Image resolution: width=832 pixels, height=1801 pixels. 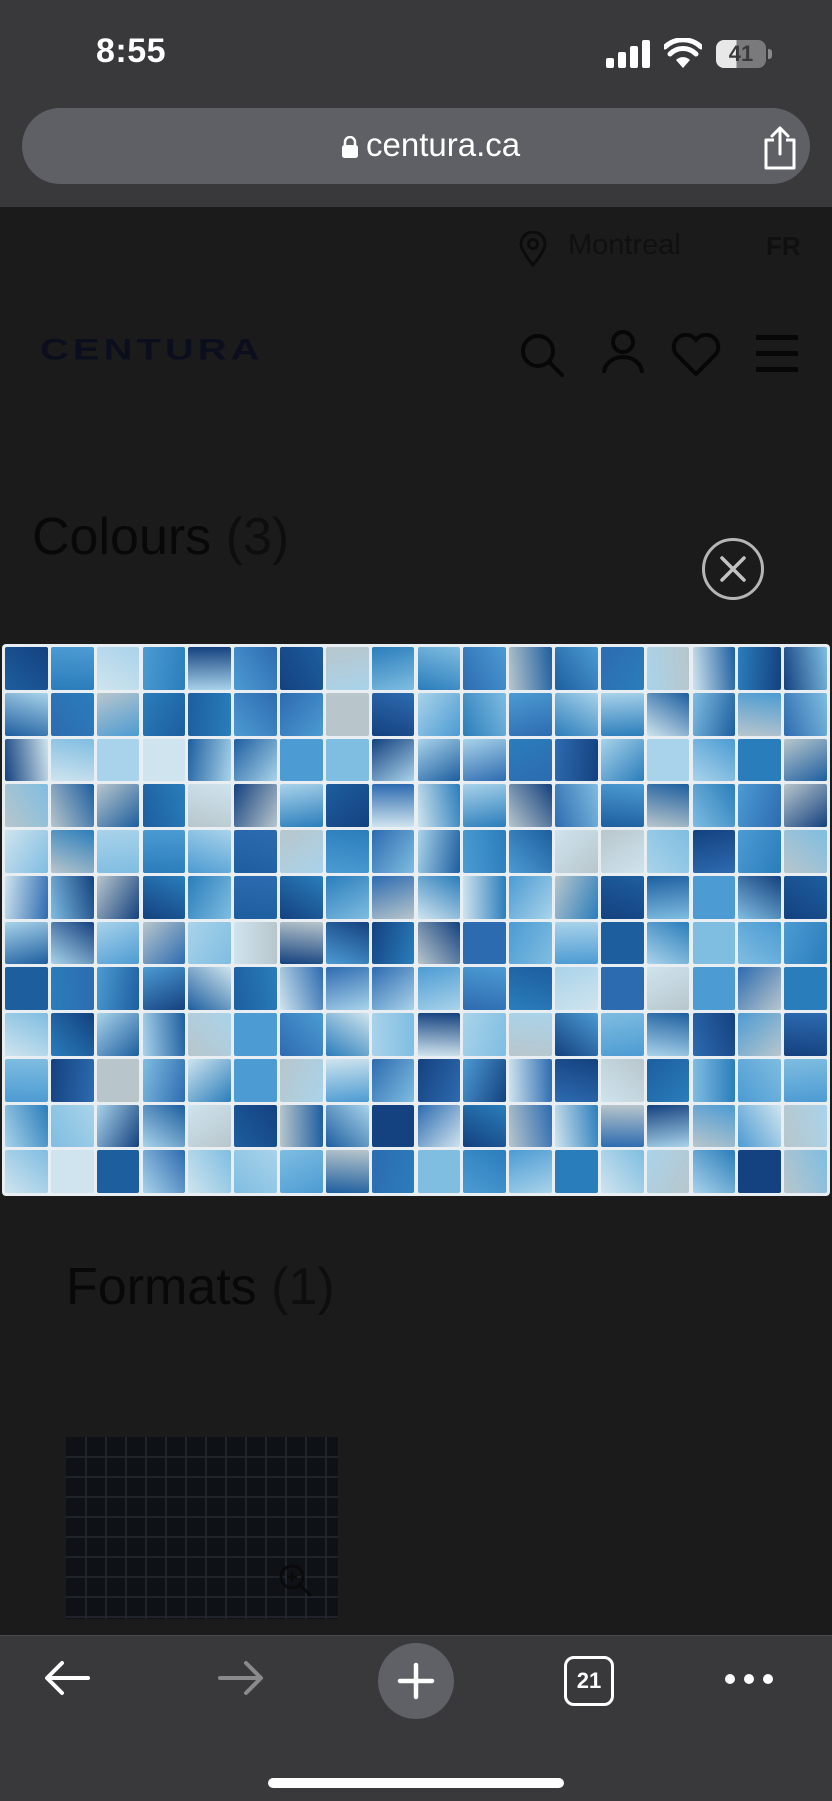 What do you see at coordinates (67, 1678) in the screenshot?
I see `back-arrow-icon` at bounding box center [67, 1678].